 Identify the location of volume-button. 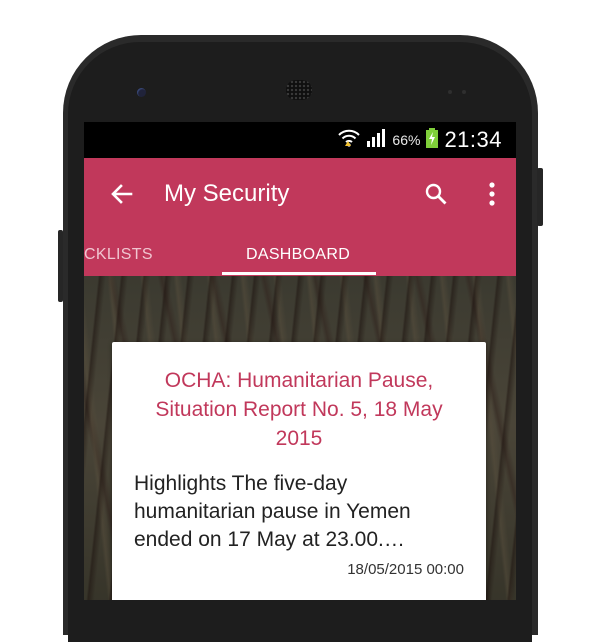
(60, 266).